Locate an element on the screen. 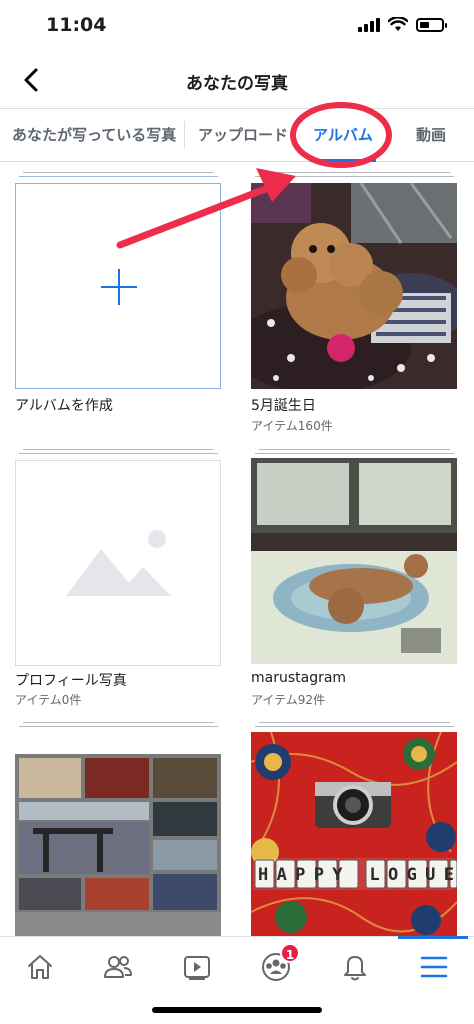  image-placeholder-icon is located at coordinates (118, 563).